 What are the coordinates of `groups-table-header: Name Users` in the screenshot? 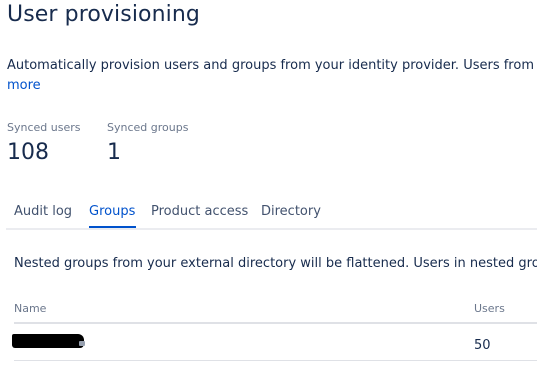 It's located at (275, 313).